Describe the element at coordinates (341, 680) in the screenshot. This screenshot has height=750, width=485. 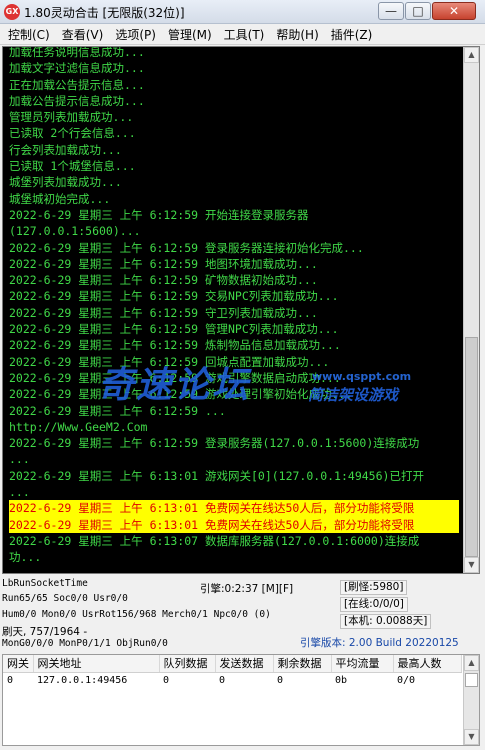
I see `table-cell: 0b` at that location.